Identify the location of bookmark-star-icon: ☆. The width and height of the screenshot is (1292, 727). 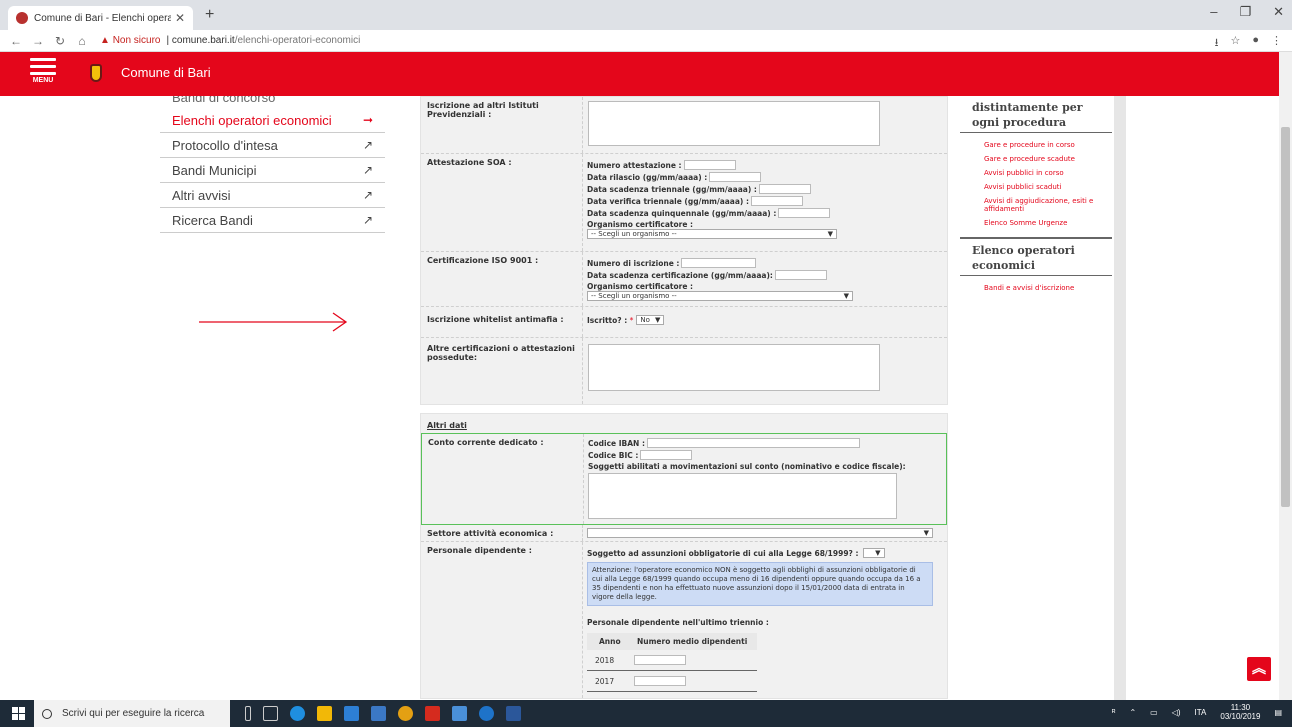
(1235, 43).